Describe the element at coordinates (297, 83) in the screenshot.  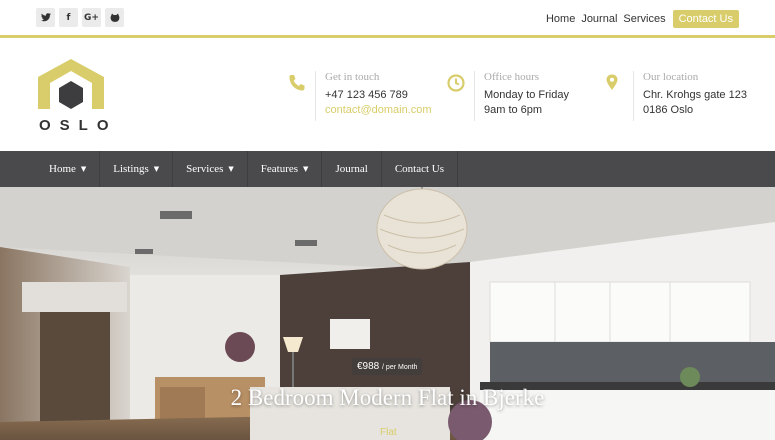
I see `phone-icon` at that location.